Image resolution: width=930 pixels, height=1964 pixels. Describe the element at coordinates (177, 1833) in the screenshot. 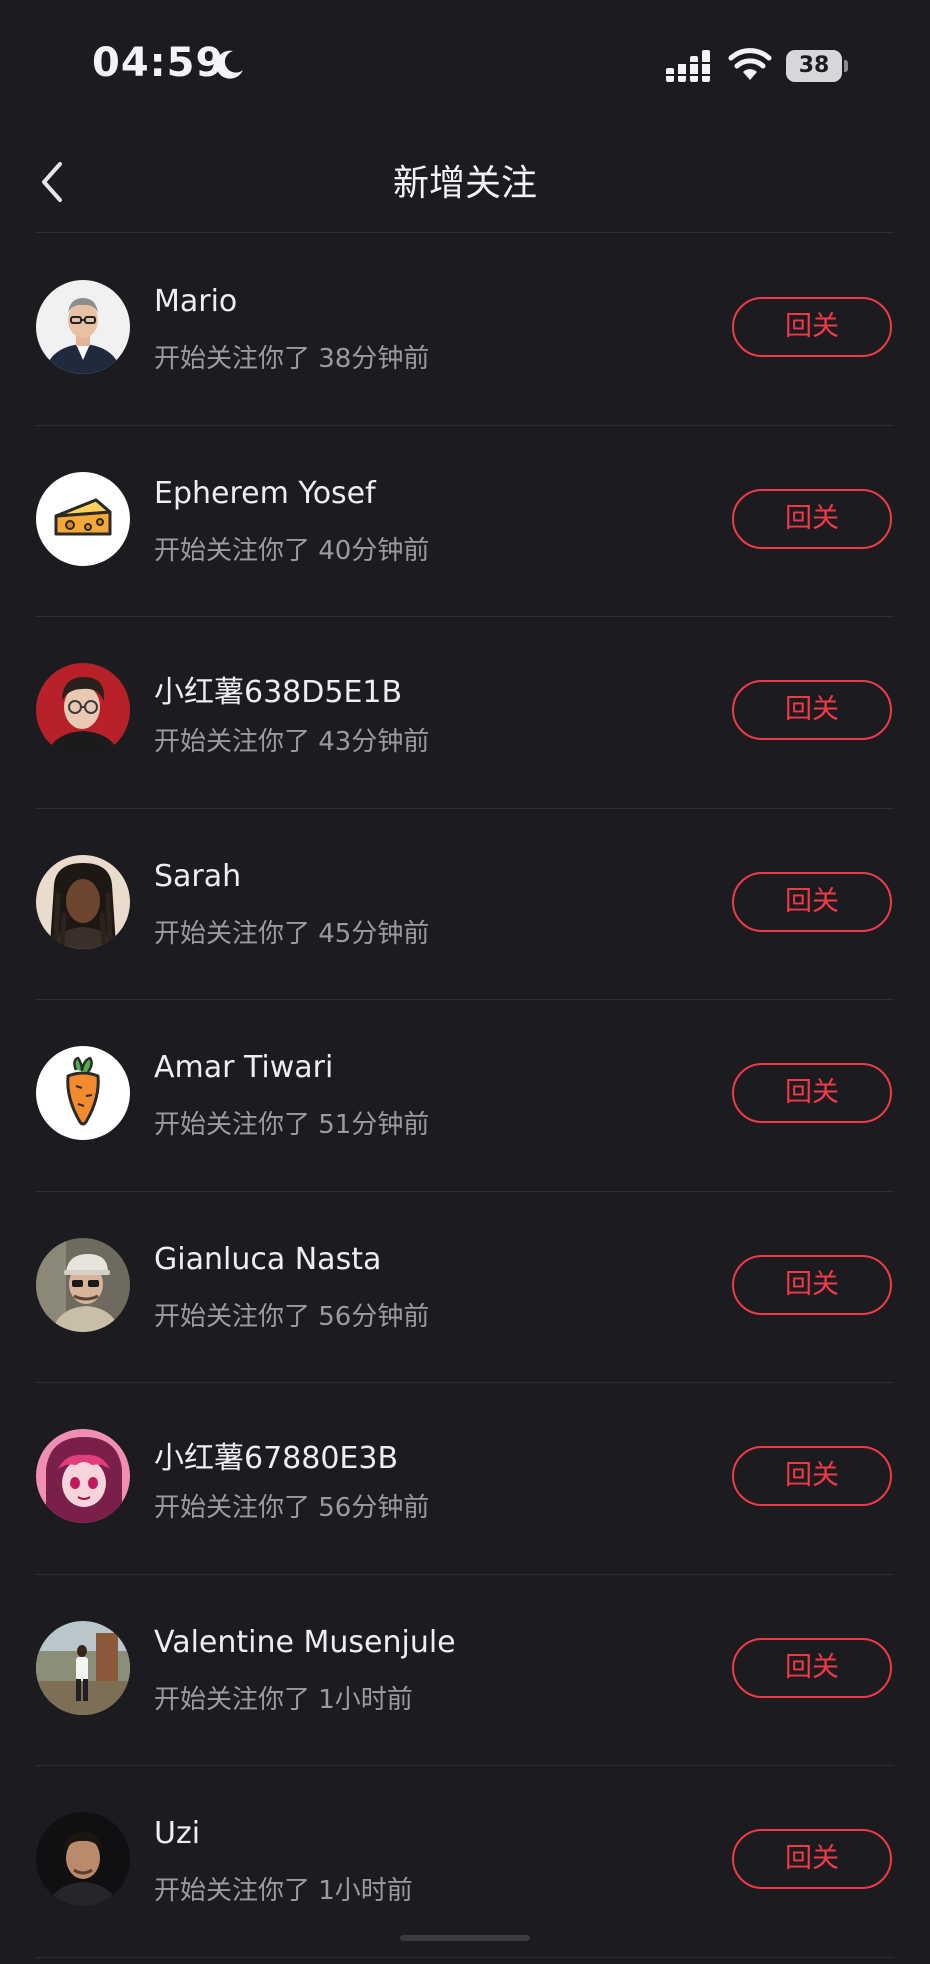

I see `user-name: Uzi` at that location.